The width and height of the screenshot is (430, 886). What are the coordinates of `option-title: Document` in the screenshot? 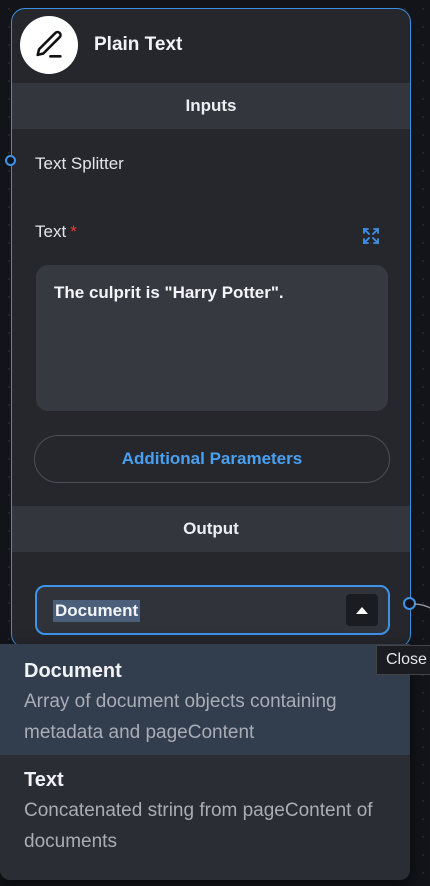 It's located at (73, 671).